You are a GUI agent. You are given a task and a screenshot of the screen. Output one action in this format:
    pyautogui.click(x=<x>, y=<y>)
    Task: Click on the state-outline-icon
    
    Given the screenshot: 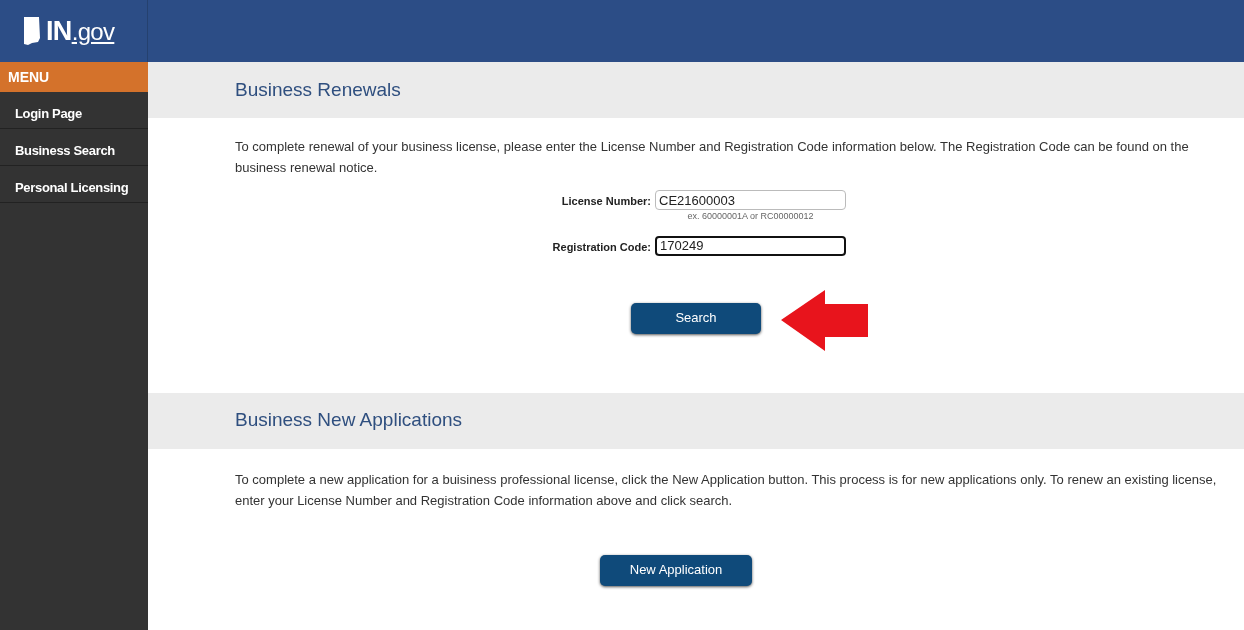 What is the action you would take?
    pyautogui.click(x=32, y=31)
    